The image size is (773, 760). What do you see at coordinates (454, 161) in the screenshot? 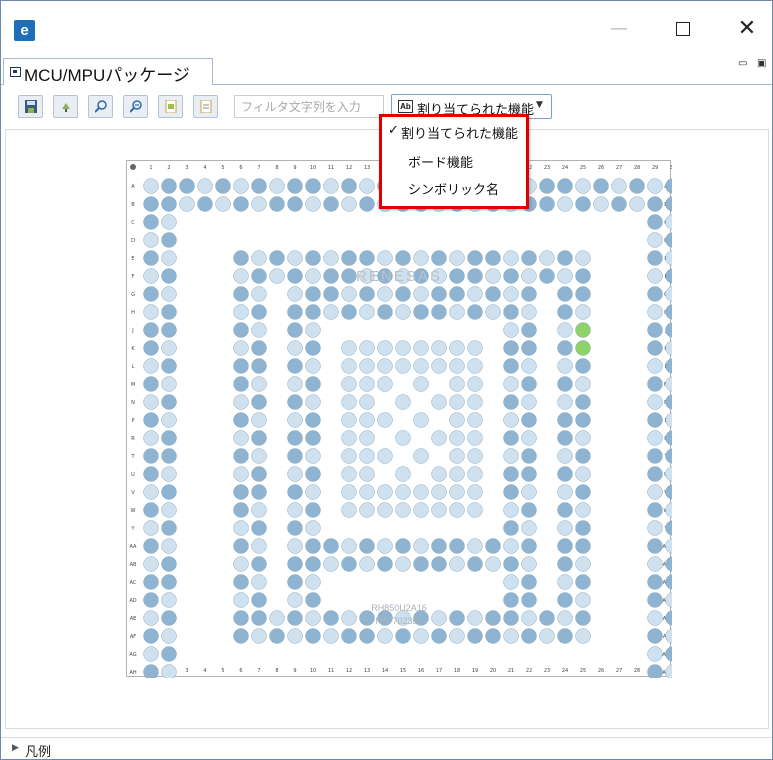
I see `menu-item-board-function: ボード機能` at bounding box center [454, 161].